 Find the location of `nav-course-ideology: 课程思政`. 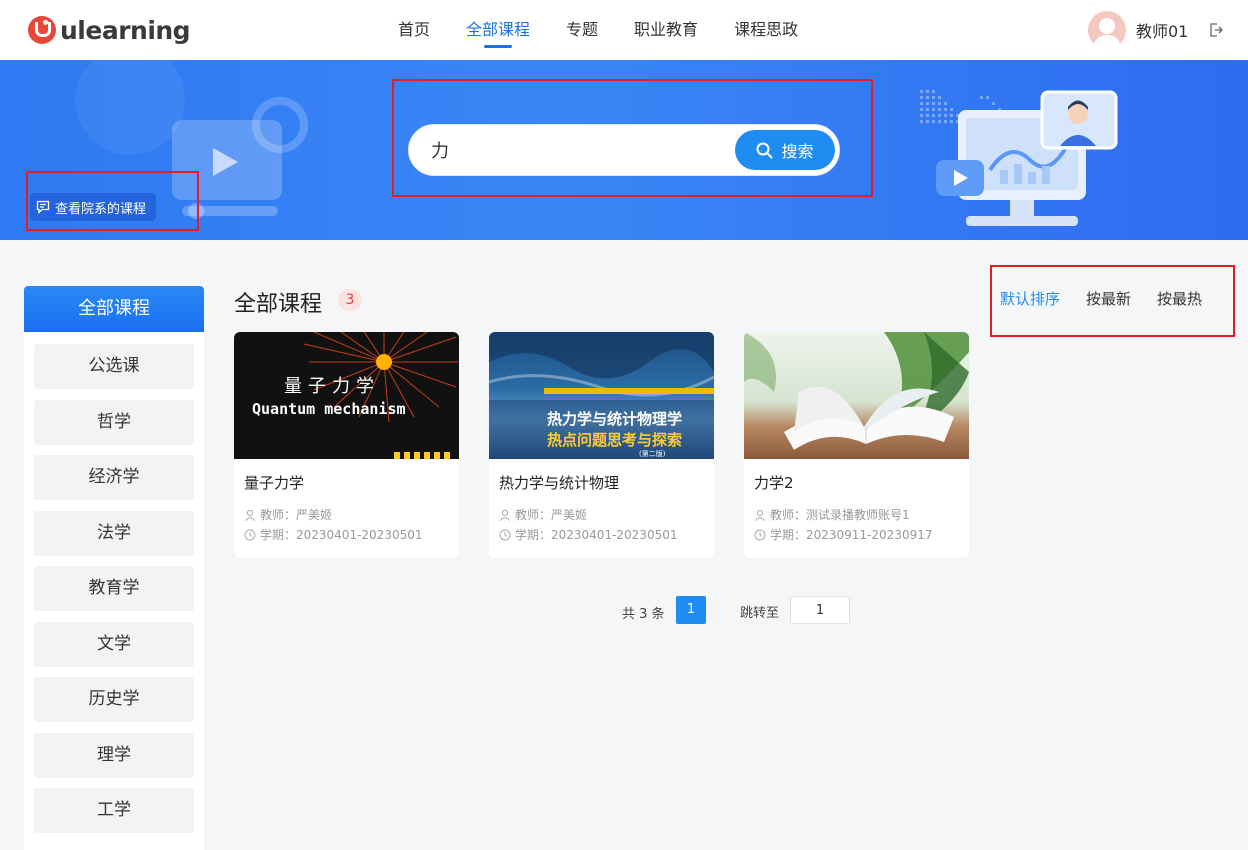

nav-course-ideology: 课程思政 is located at coordinates (766, 30).